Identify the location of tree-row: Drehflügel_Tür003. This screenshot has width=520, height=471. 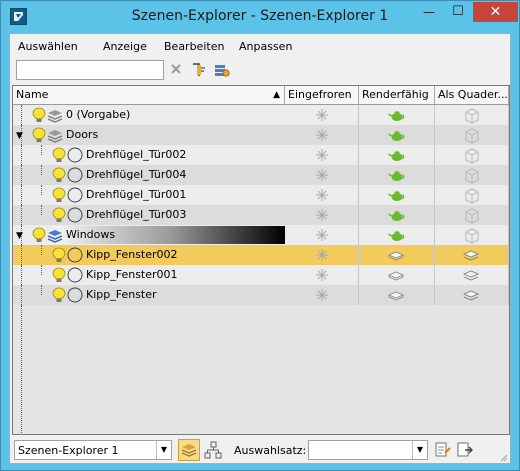
(261, 215).